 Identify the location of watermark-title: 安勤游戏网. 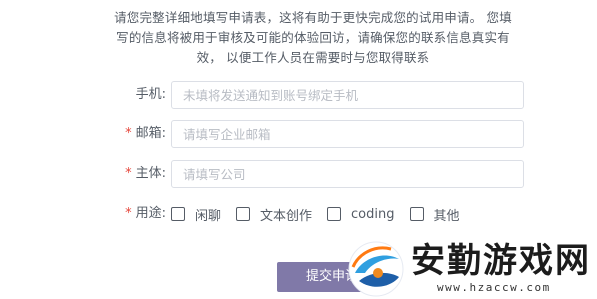
(501, 261).